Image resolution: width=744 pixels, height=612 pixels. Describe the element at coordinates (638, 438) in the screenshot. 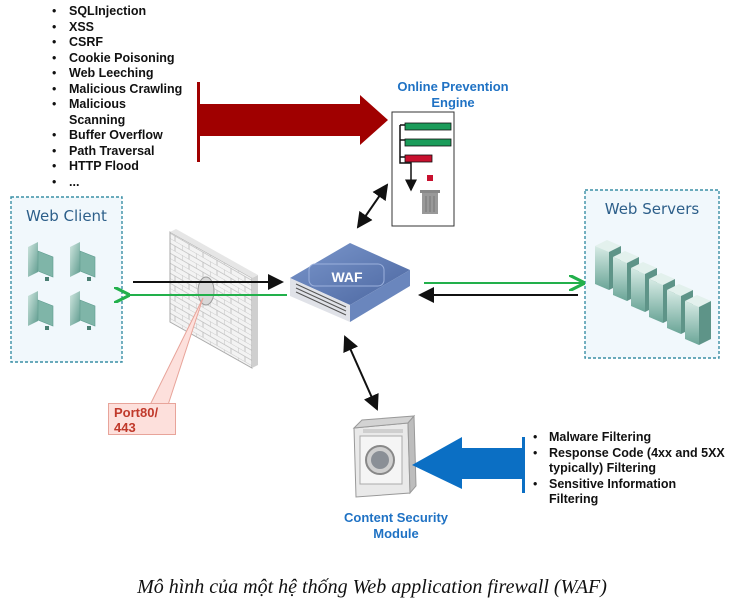

I see `filter-item: Malware Filtering` at that location.